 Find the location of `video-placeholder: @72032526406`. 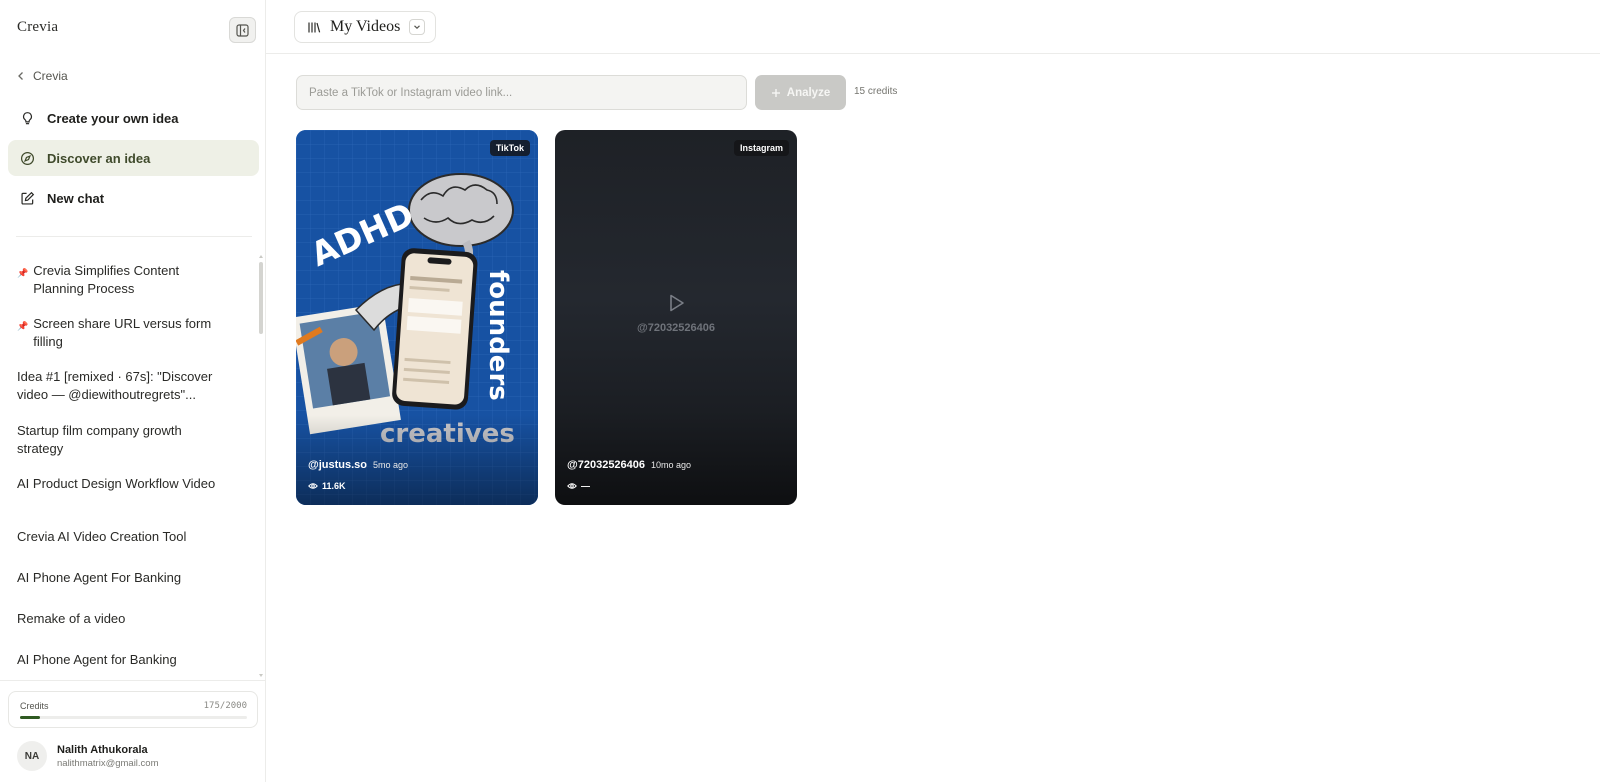

video-placeholder: @72032526406 is located at coordinates (676, 313).